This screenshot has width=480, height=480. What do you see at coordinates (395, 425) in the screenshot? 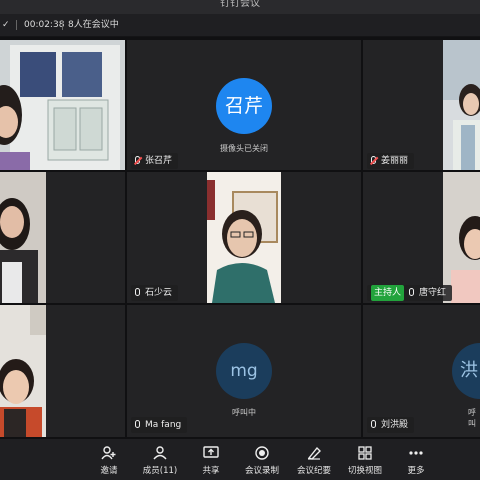
I see `participant-name: 刘洪殿` at bounding box center [395, 425].